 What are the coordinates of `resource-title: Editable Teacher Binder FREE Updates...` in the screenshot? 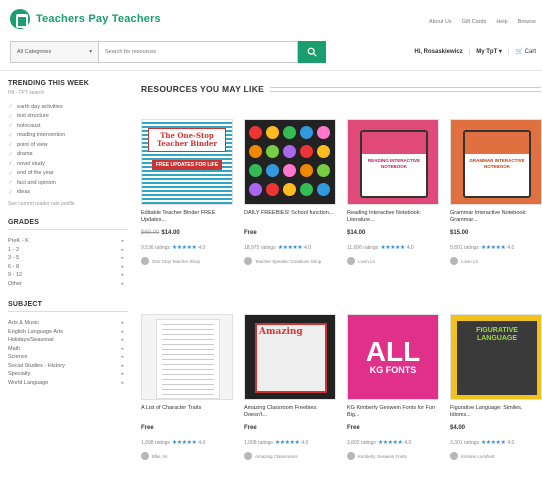 It's located at (187, 217).